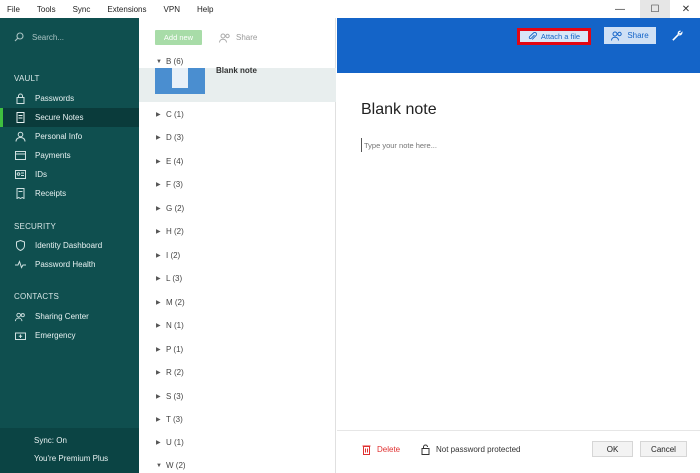  I want to click on share-label: Share, so click(638, 35).